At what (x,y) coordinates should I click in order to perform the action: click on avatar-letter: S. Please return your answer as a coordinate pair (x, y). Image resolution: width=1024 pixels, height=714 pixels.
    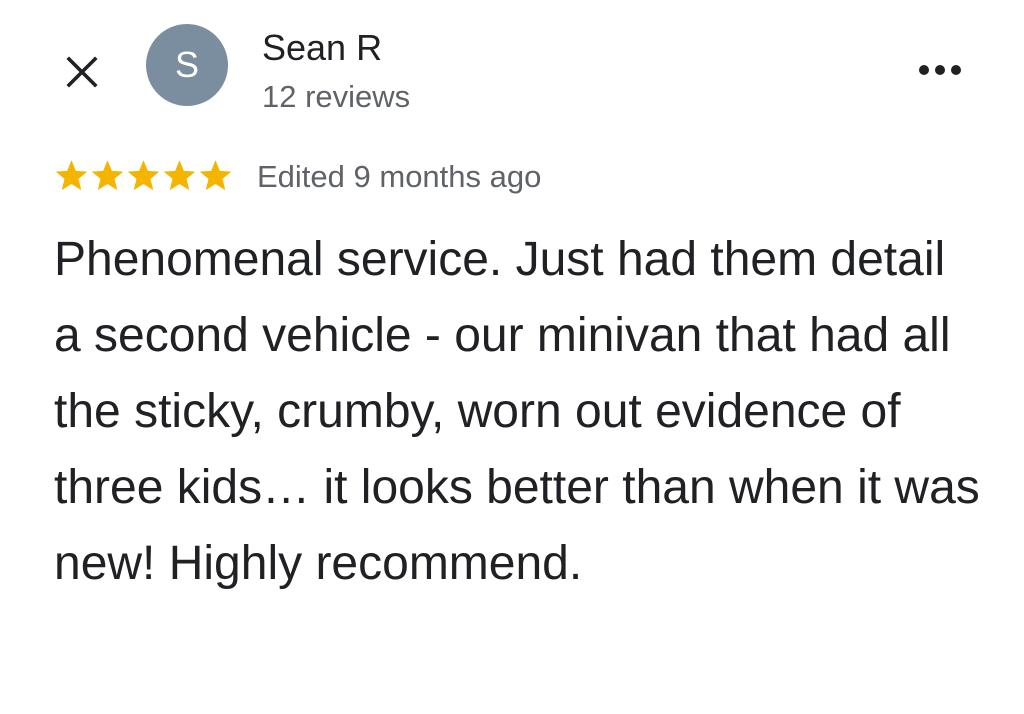
    Looking at the image, I should click on (186, 64).